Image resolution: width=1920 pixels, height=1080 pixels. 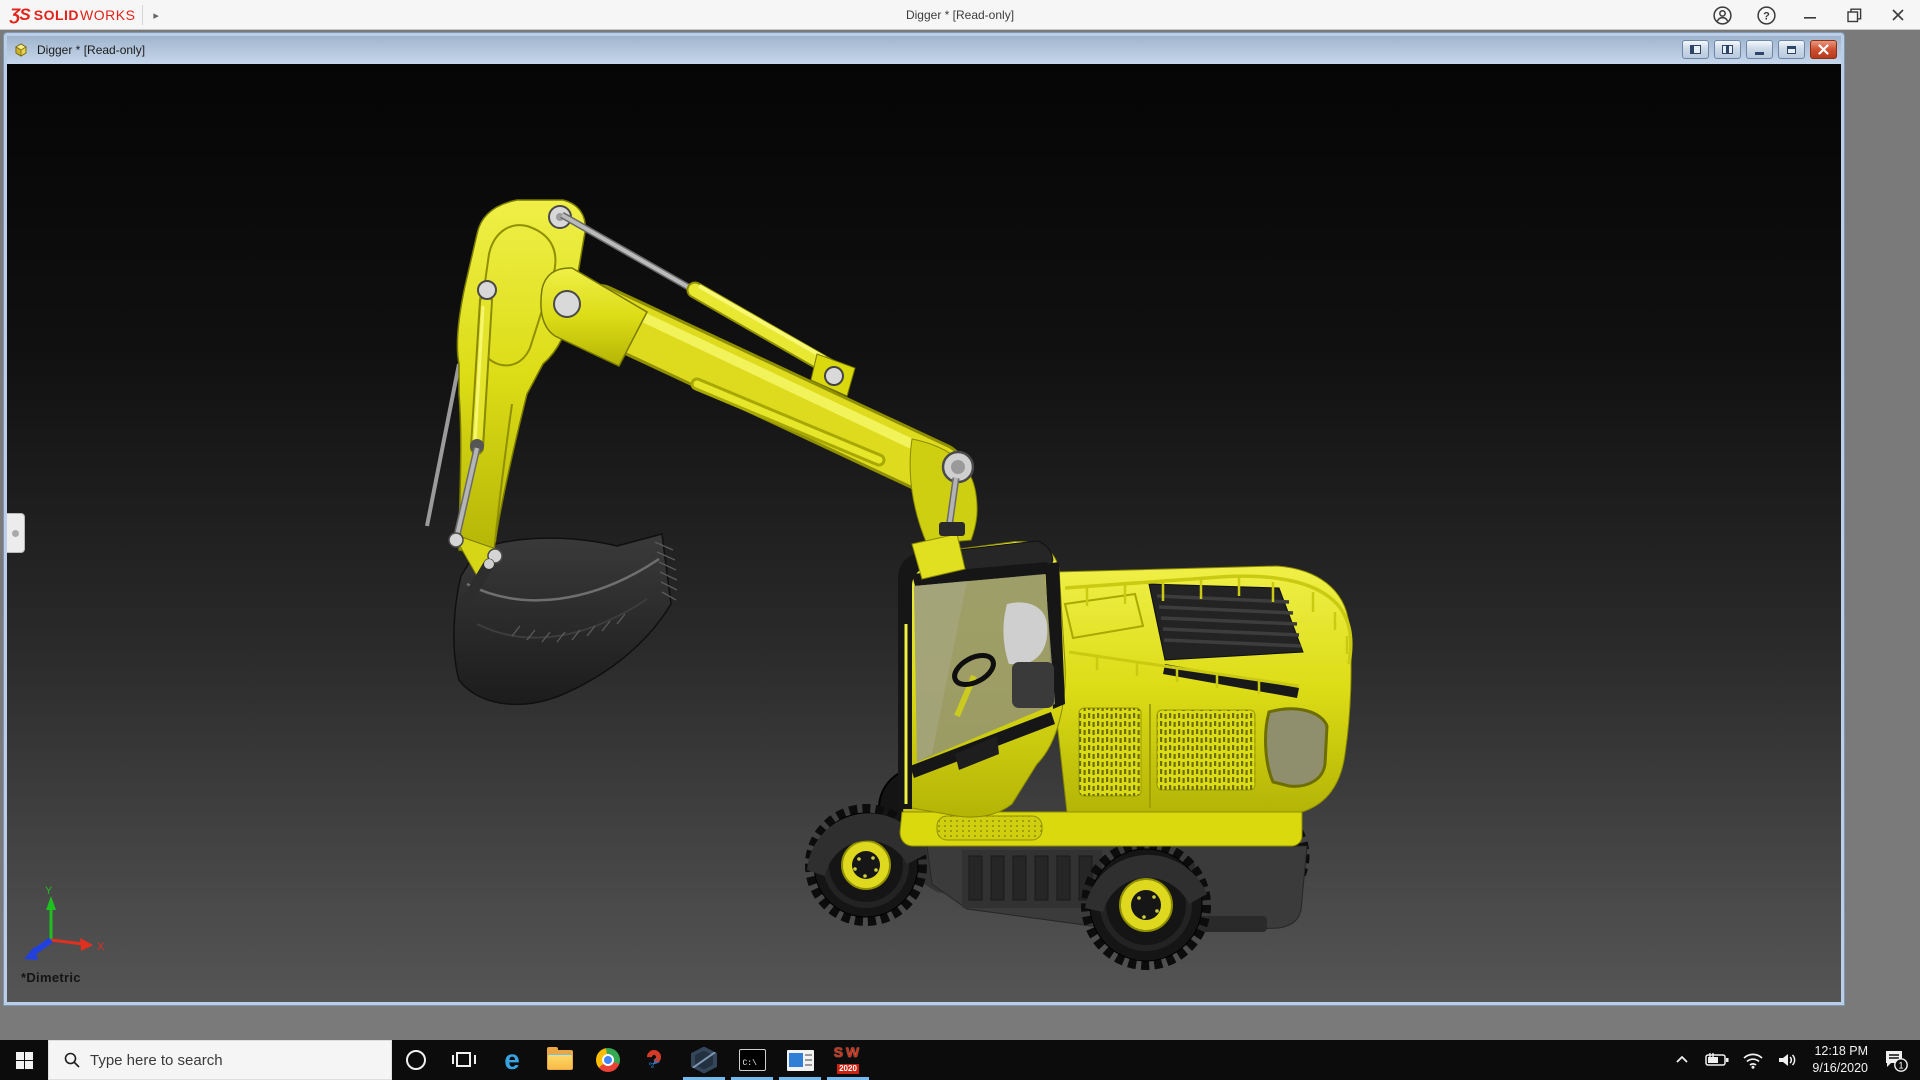 I want to click on doc-restore-button, so click(x=1791, y=49).